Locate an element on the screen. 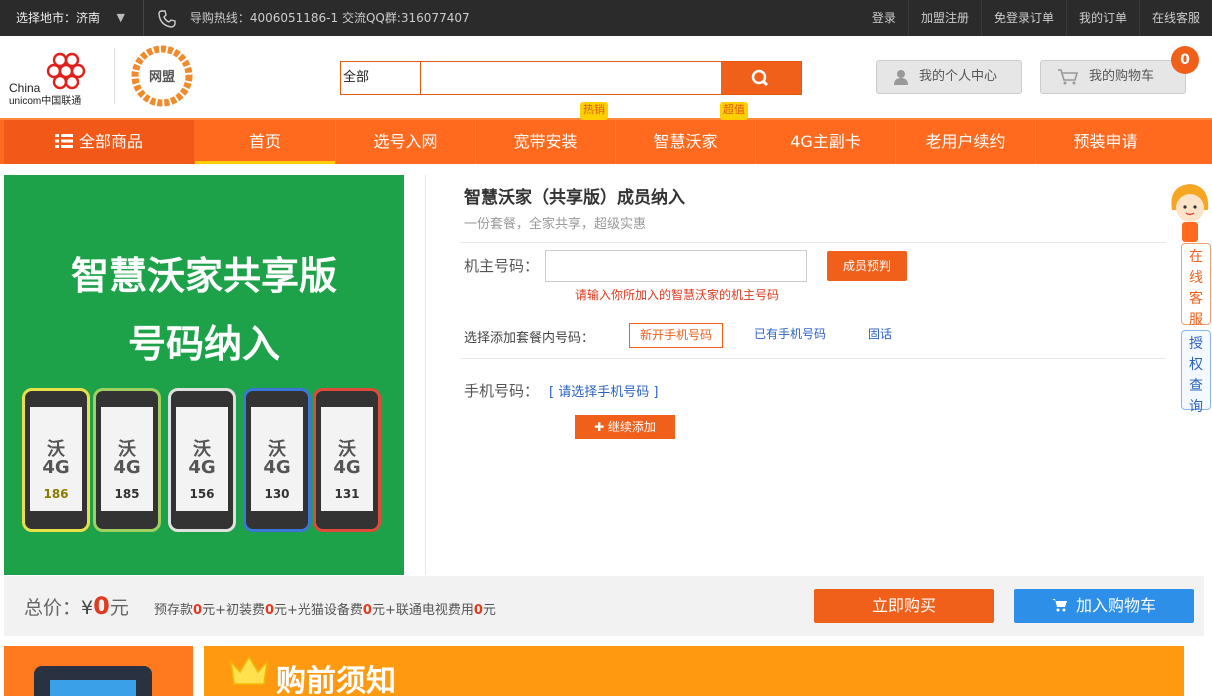 The image size is (1212, 700). vertical-divider is located at coordinates (425, 375).